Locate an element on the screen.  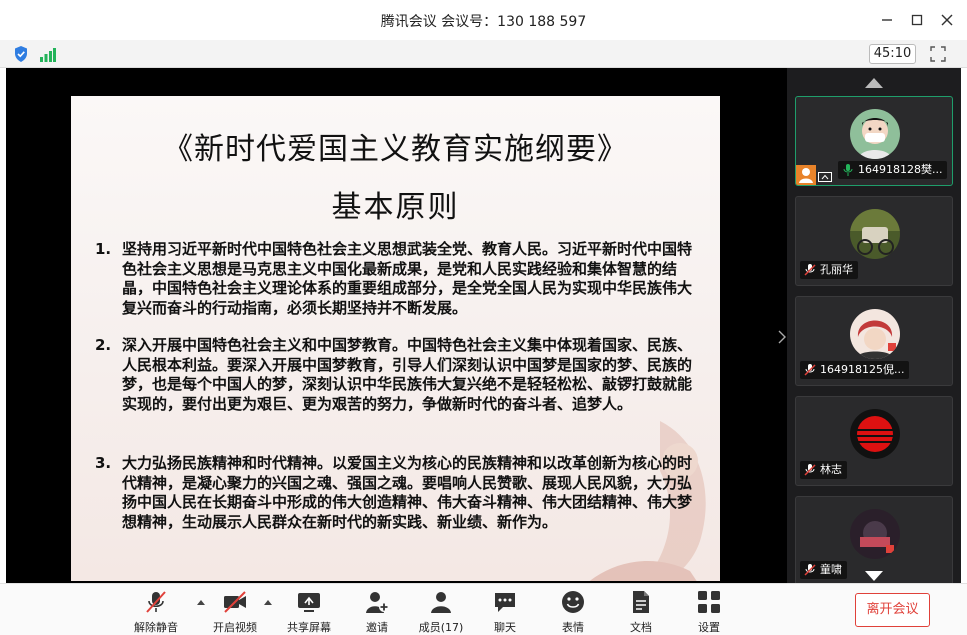
maximize-icon is located at coordinates (917, 20).